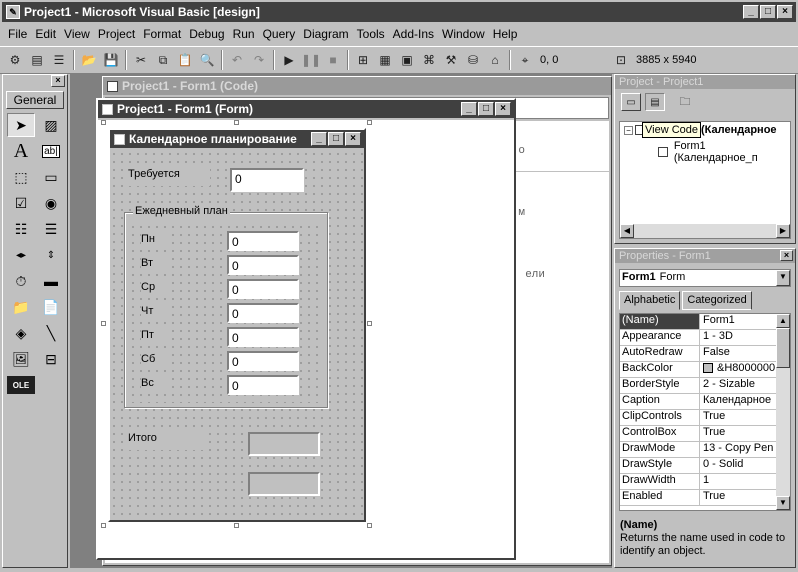 This screenshot has width=798, height=572. What do you see at coordinates (325, 34) in the screenshot?
I see `menu-diagram: Diagram` at bounding box center [325, 34].